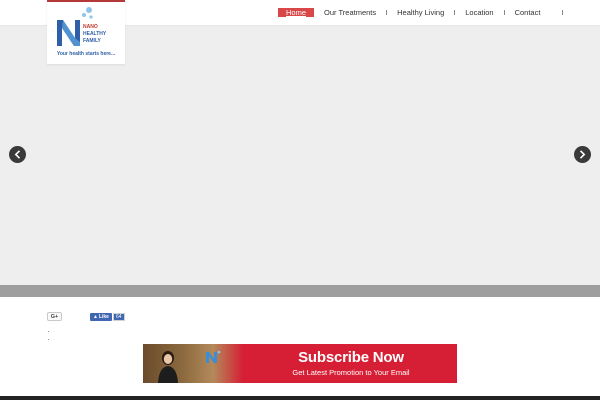  I want to click on nano-logo-mark: NANO HEALTHY FAMILY, so click(82, 26).